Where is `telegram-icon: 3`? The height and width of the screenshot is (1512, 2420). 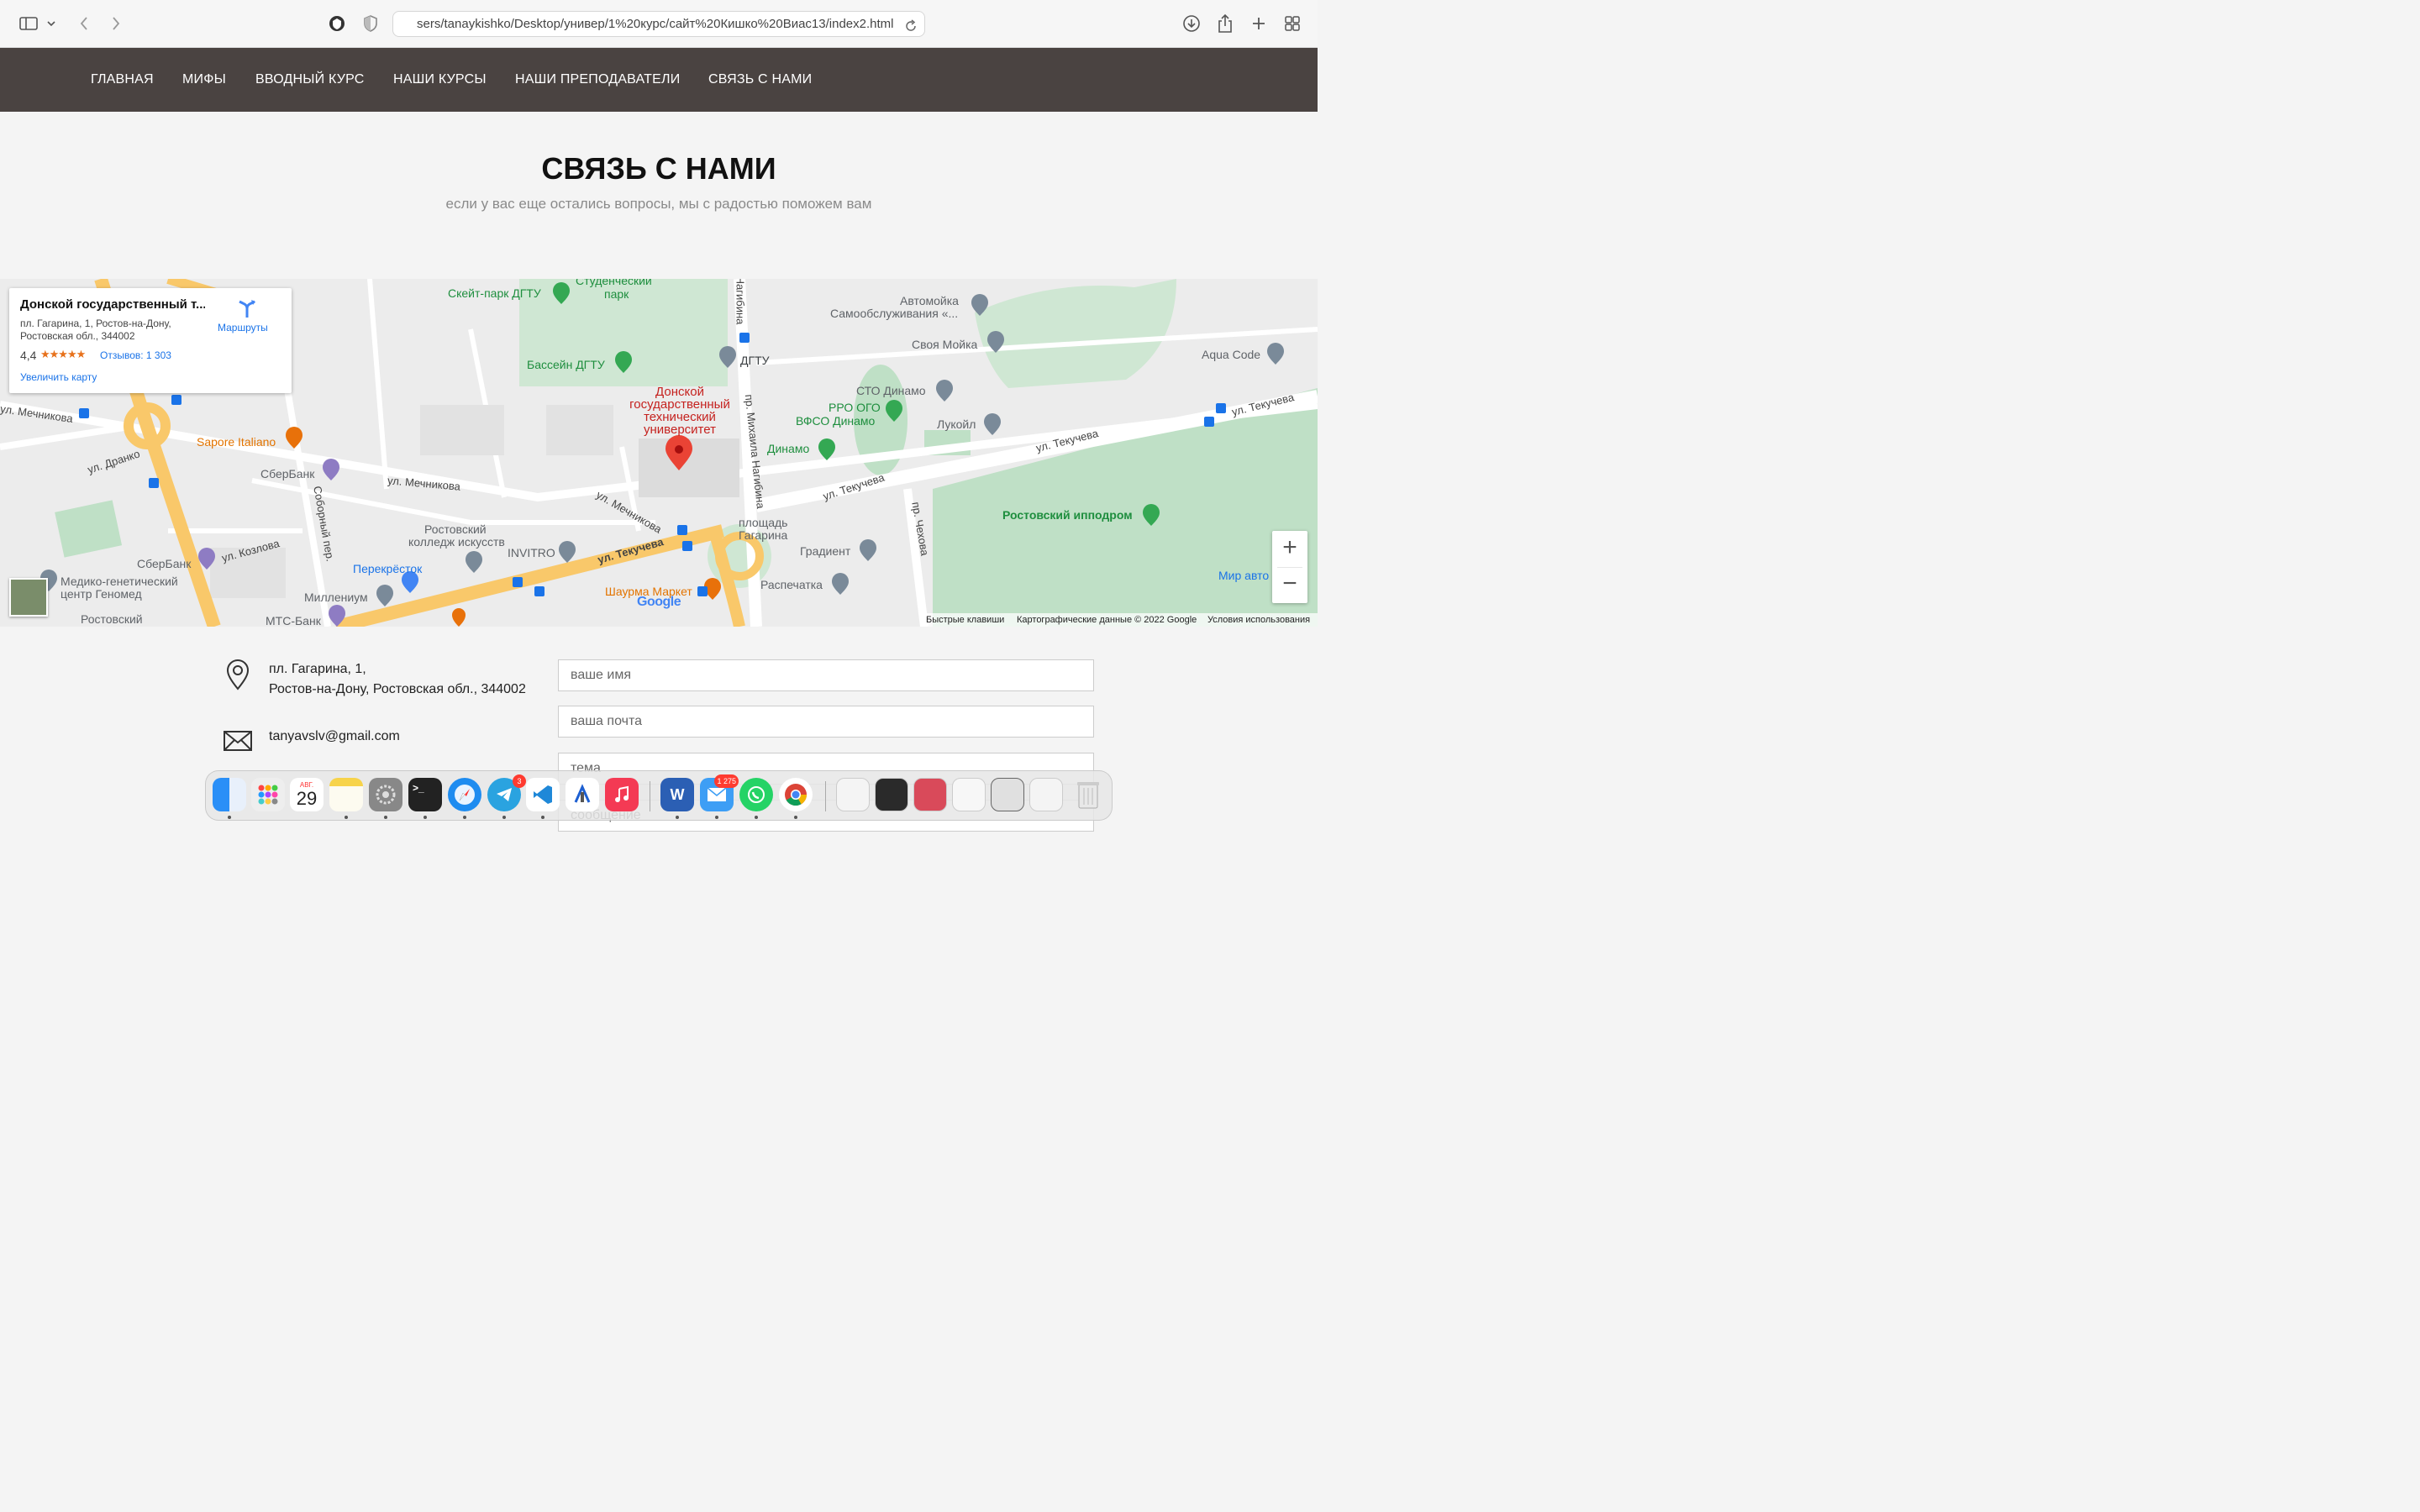 telegram-icon: 3 is located at coordinates (507, 792).